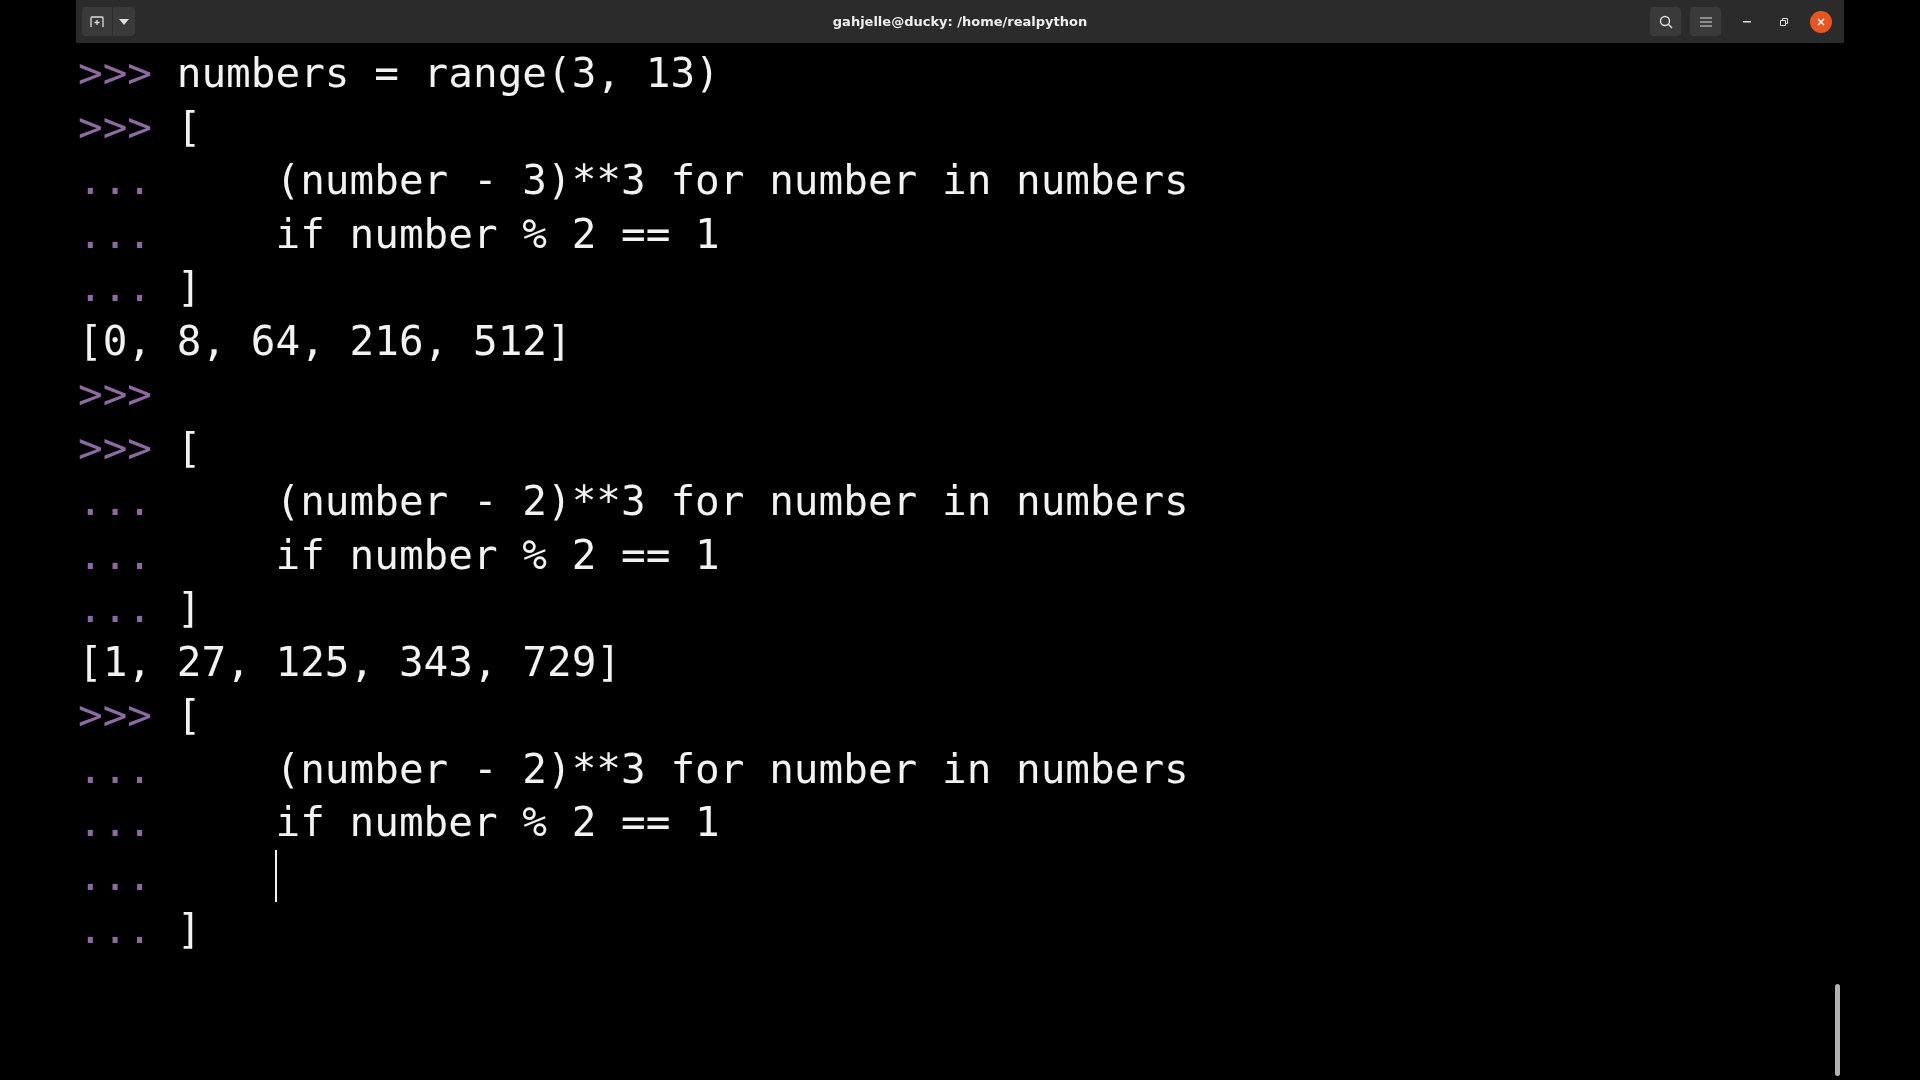 This screenshot has width=1920, height=1080. I want to click on close-icon, so click(1821, 21).